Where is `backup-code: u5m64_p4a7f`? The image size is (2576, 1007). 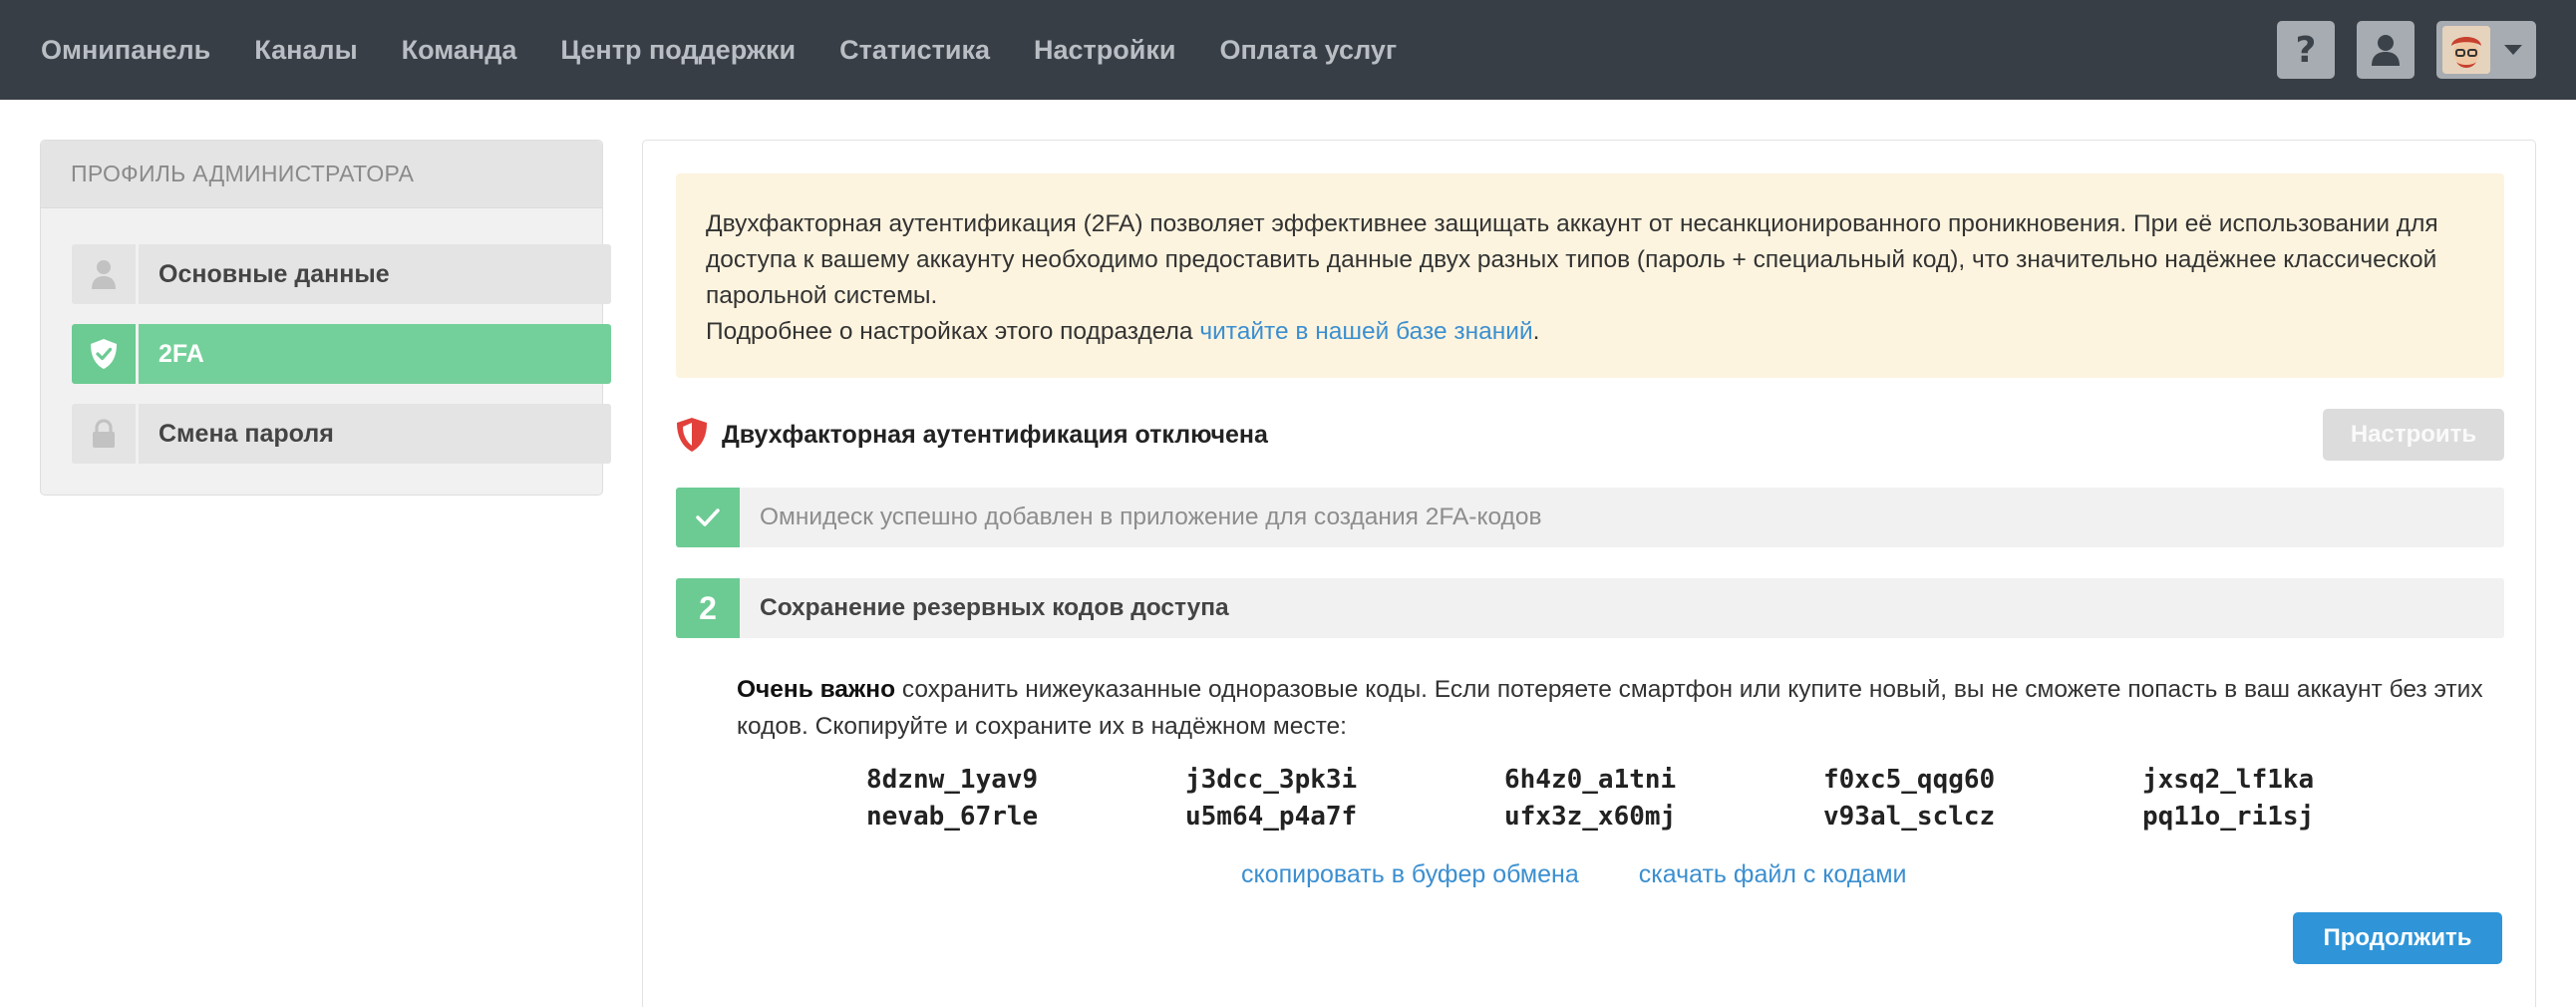
backup-code: u5m64_p4a7f is located at coordinates (1271, 817).